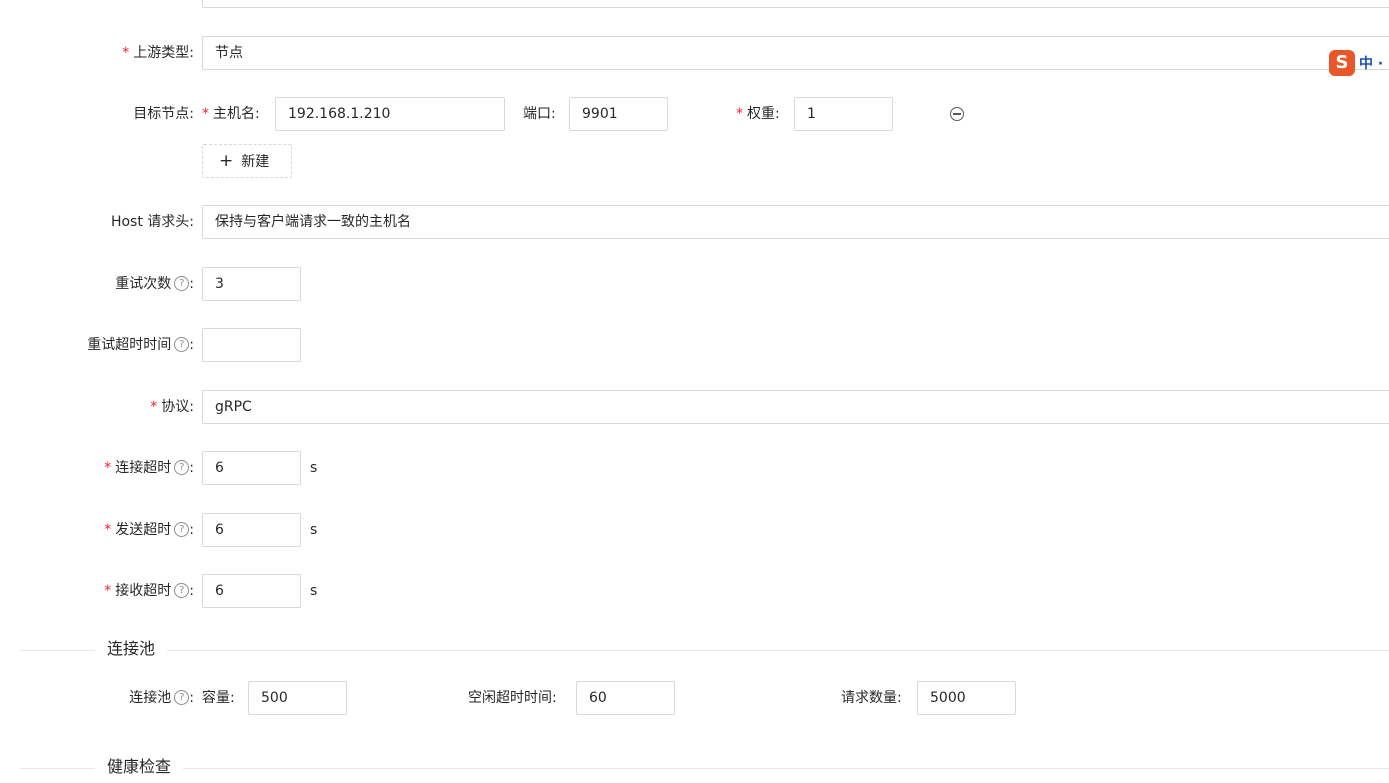  I want to click on retries-label: 重试次数?:, so click(154, 283).